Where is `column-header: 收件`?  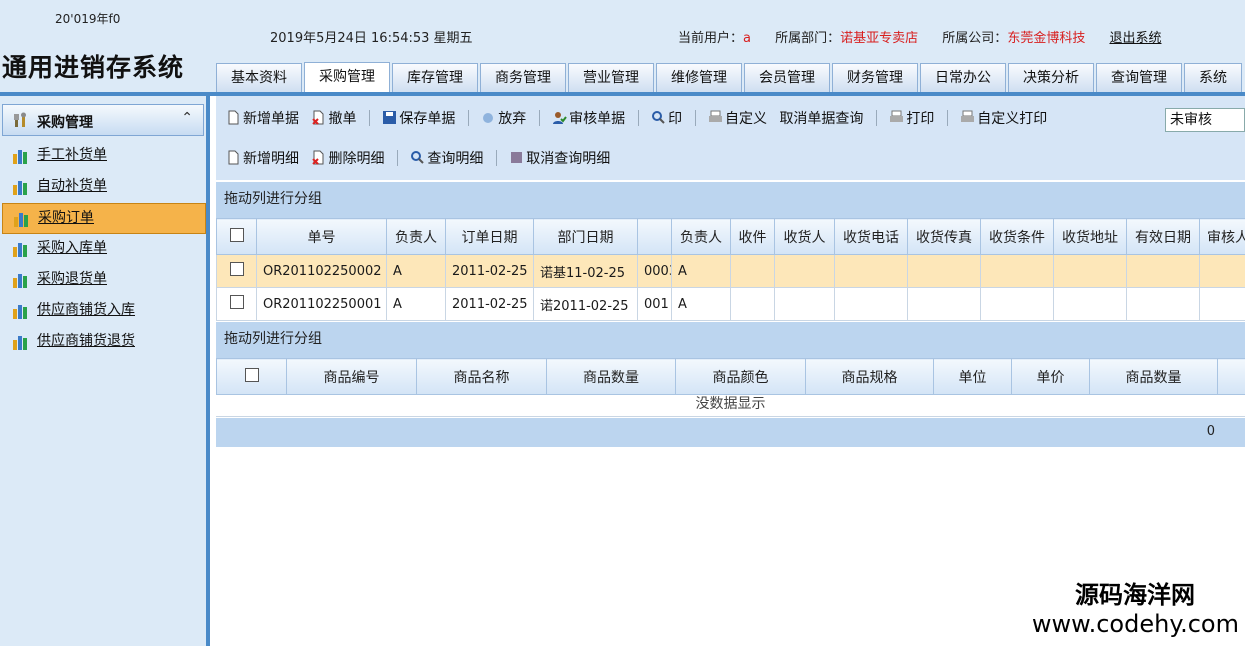
column-header: 收件 is located at coordinates (752, 236).